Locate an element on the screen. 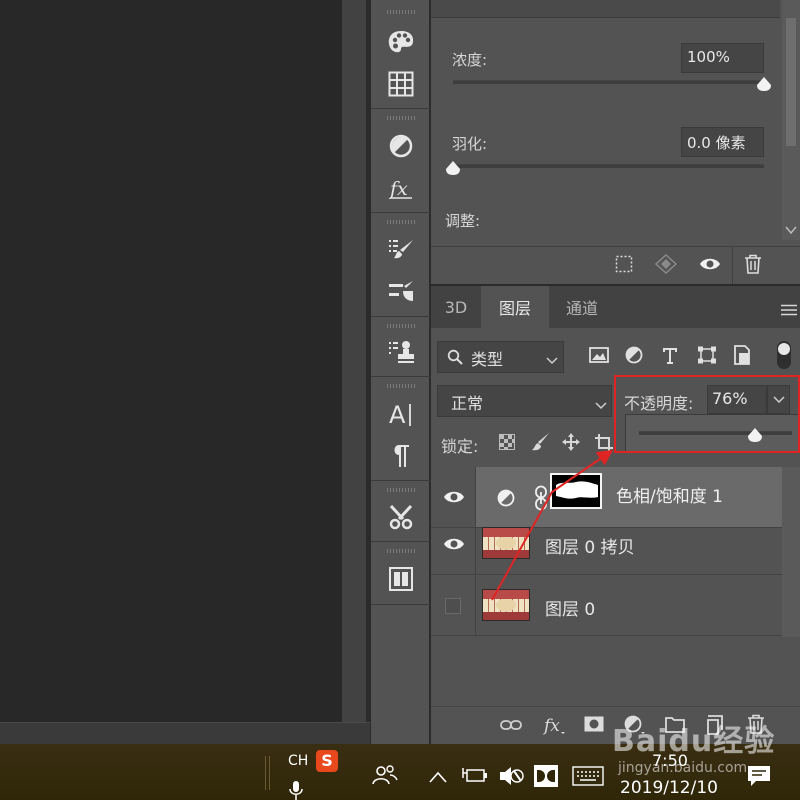 This screenshot has height=800, width=800. fx-styles-icon: fx is located at coordinates (401, 188).